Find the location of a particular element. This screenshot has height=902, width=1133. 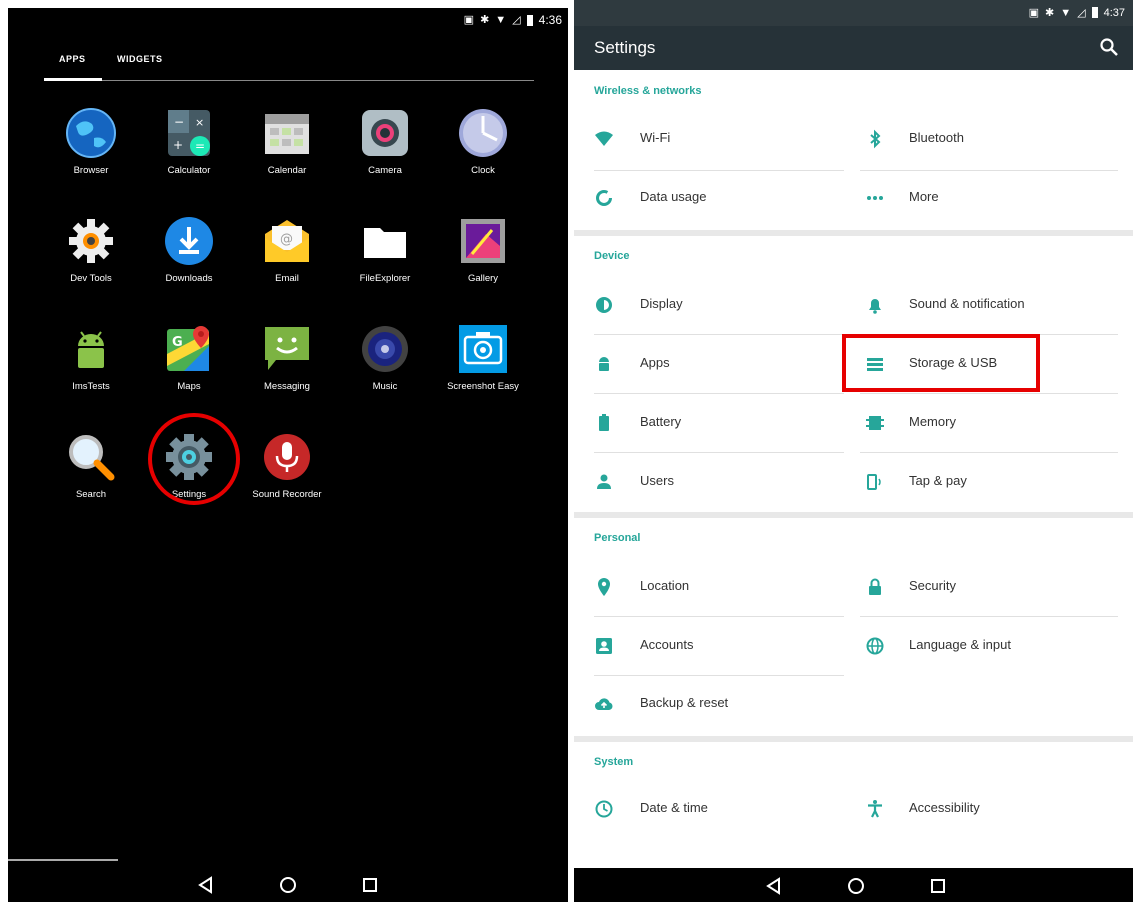

app-email: @ Email is located at coordinates (287, 266).